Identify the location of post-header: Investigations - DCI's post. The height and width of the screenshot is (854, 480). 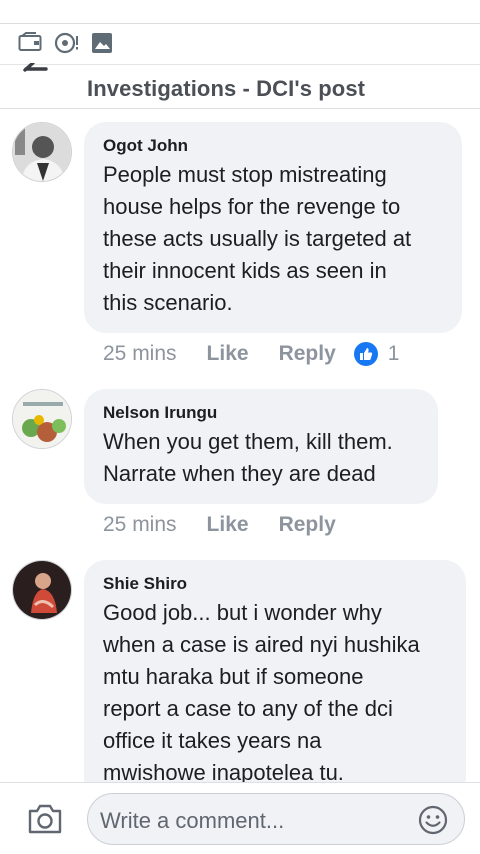
(240, 85).